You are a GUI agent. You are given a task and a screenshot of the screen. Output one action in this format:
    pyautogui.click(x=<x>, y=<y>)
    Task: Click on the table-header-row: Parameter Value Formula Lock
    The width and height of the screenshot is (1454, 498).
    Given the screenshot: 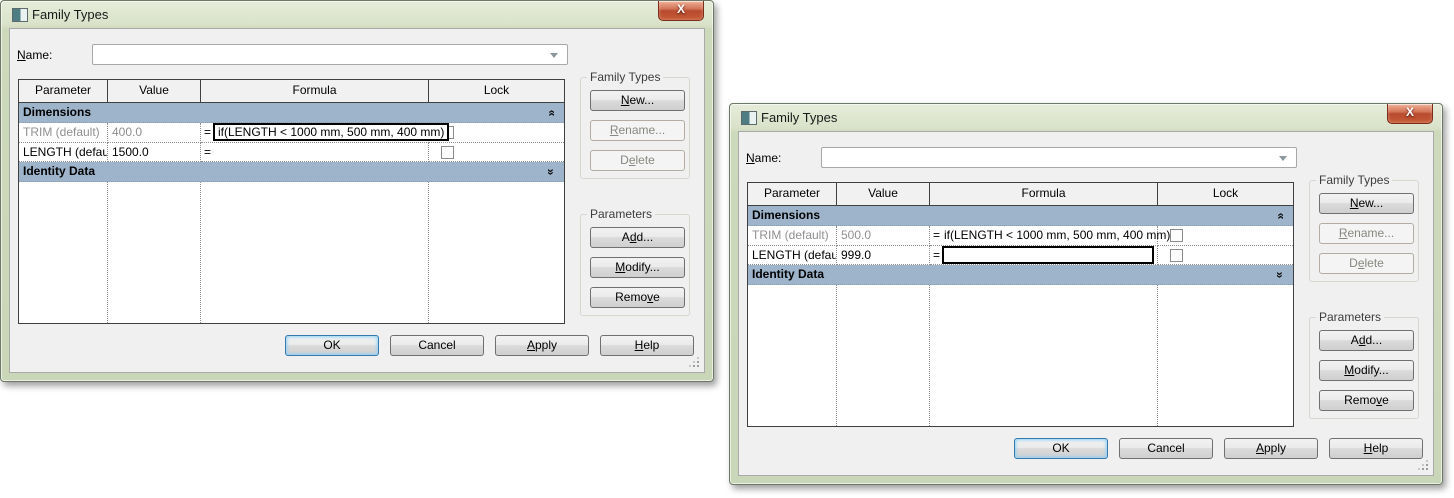 What is the action you would take?
    pyautogui.click(x=1020, y=194)
    